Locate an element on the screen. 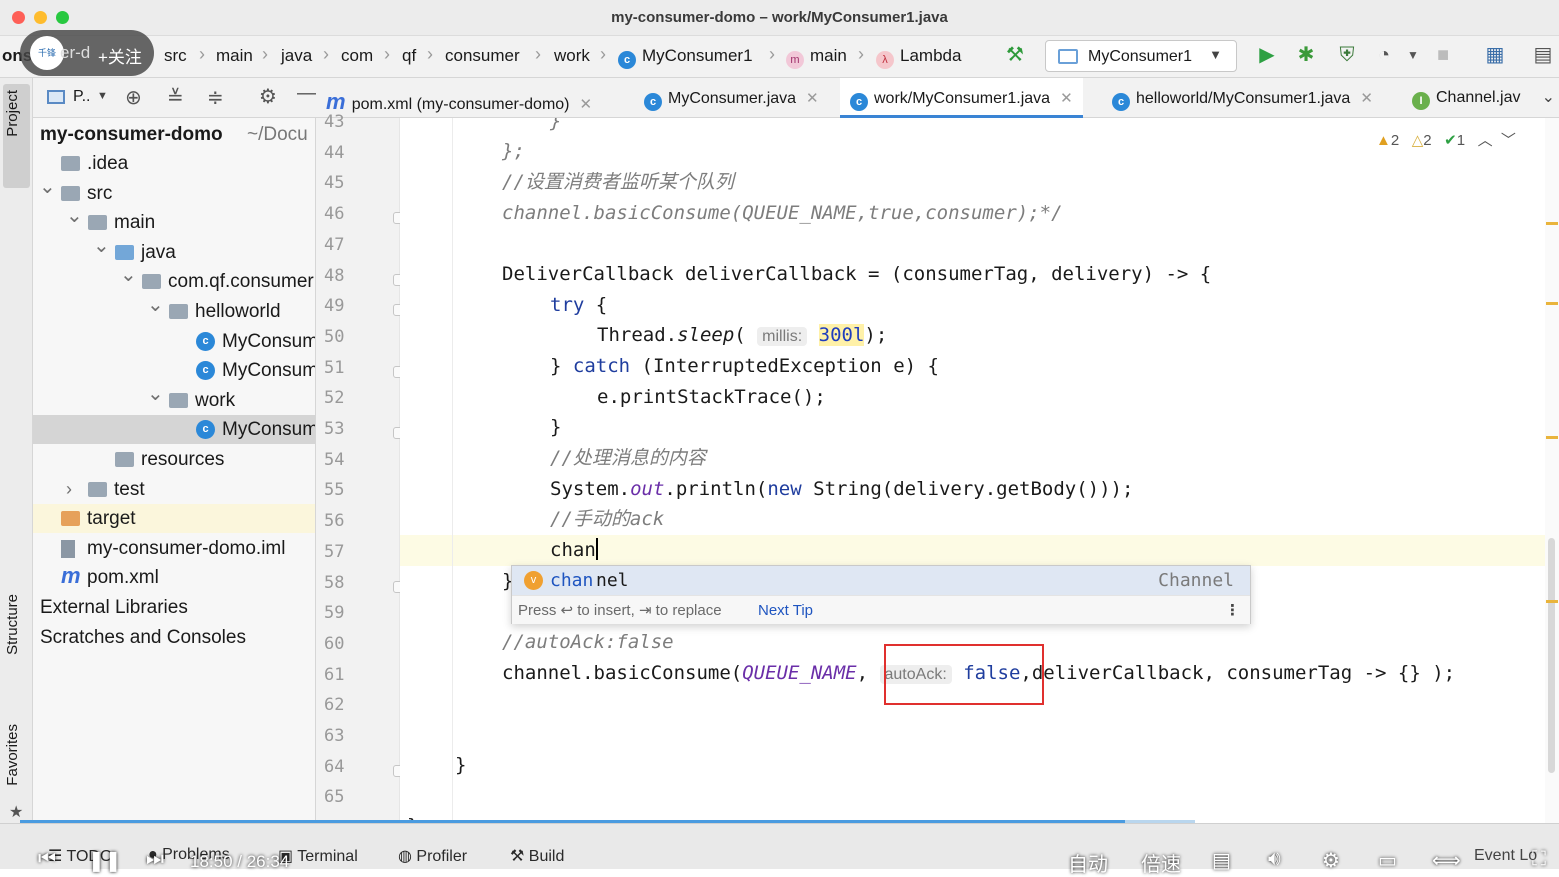 This screenshot has height=877, width=1559. editor-tab: c MyConsumer.java ✕ is located at coordinates (731, 98).